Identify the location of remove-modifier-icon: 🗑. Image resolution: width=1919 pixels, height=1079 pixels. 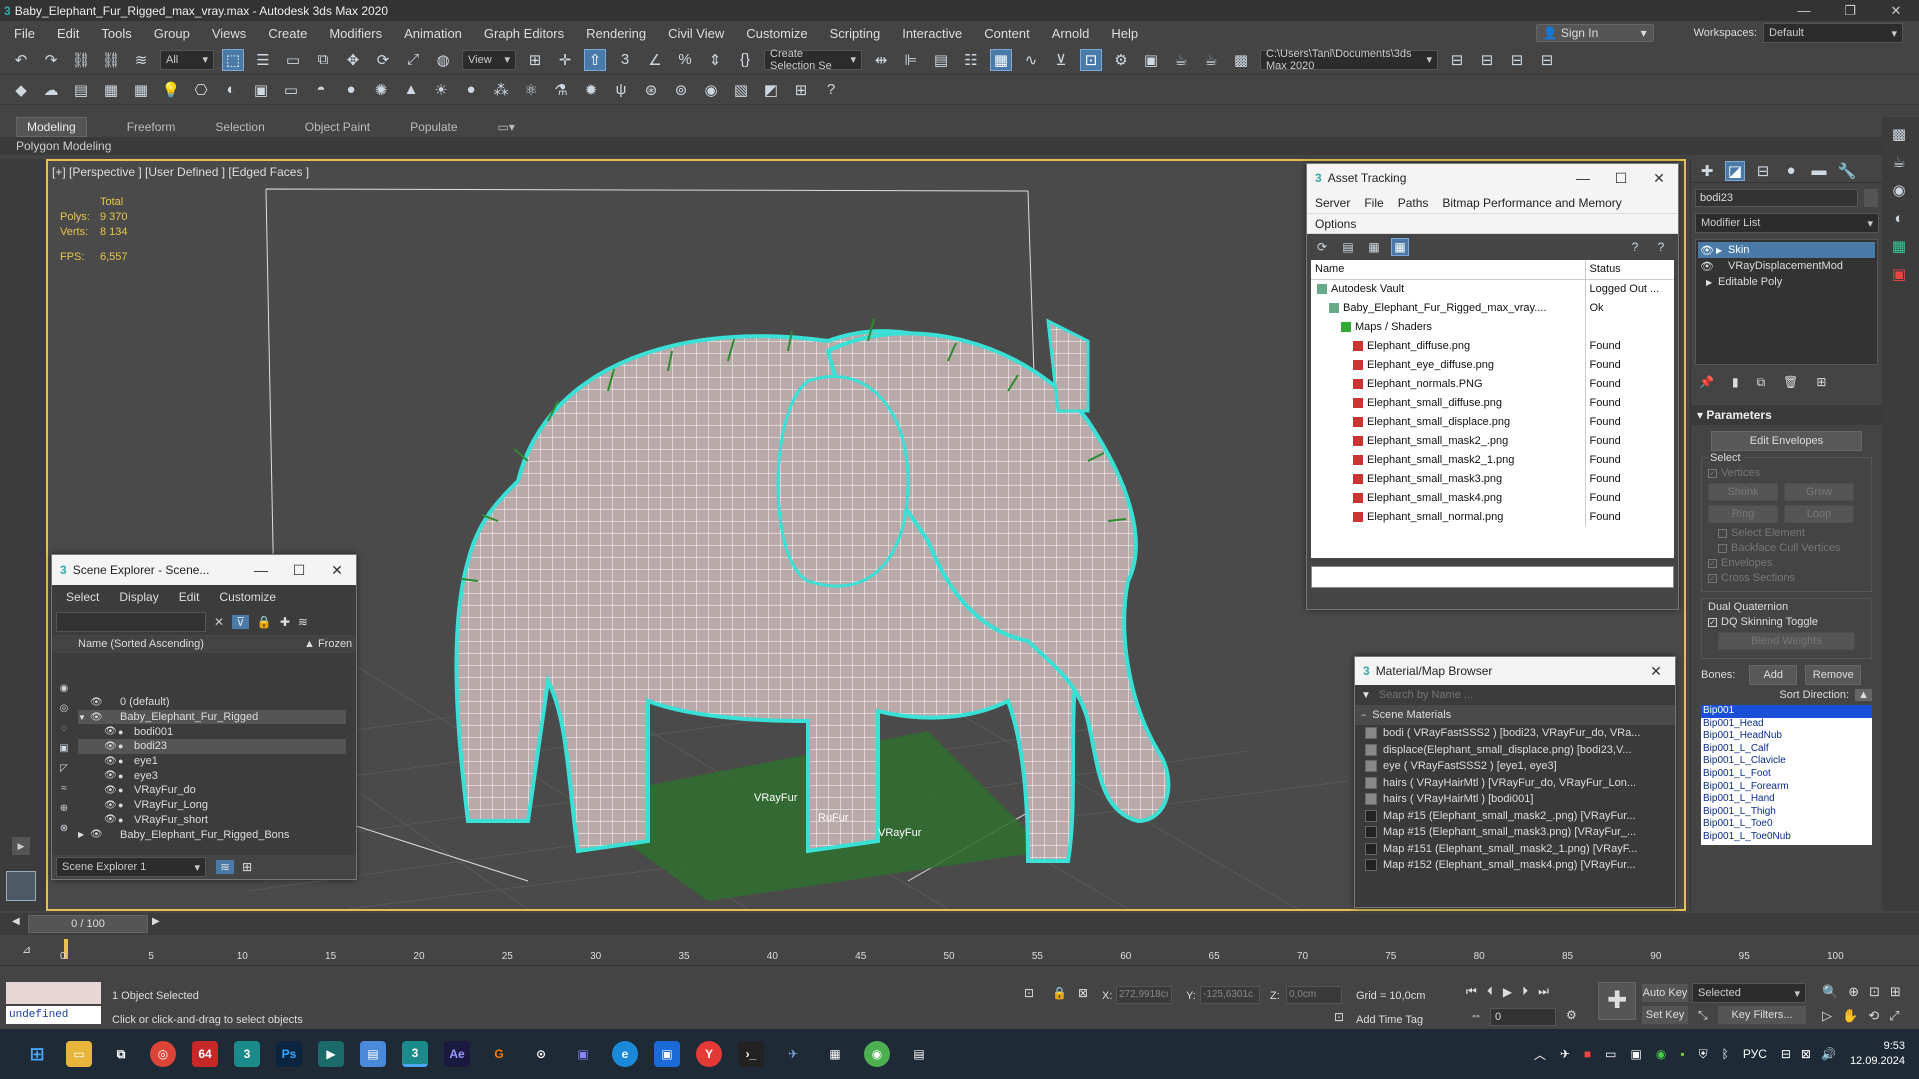
(1790, 382).